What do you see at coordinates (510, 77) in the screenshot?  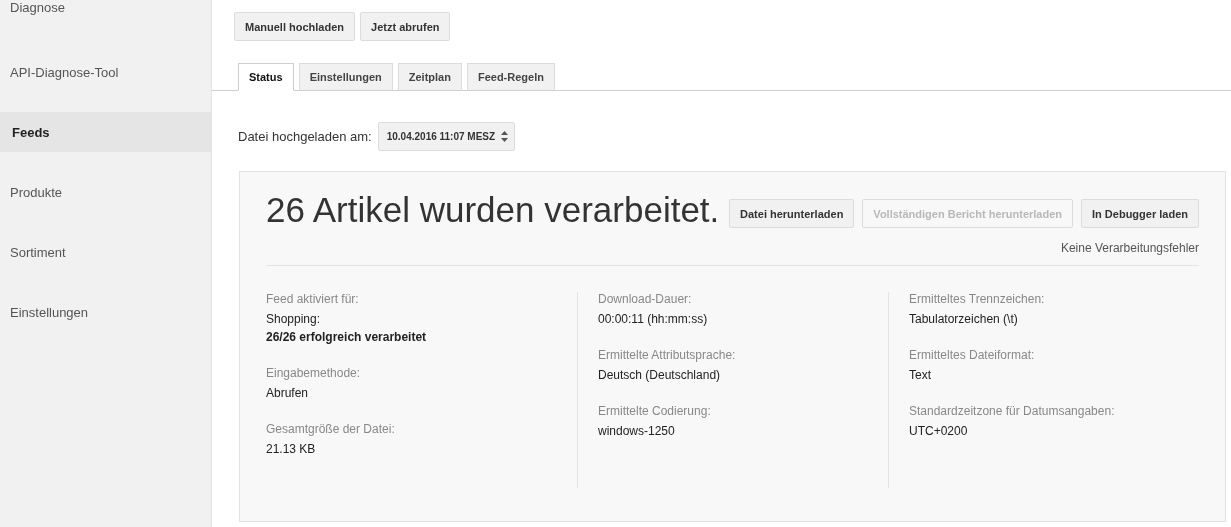 I see `tab: Feed-Regeln` at bounding box center [510, 77].